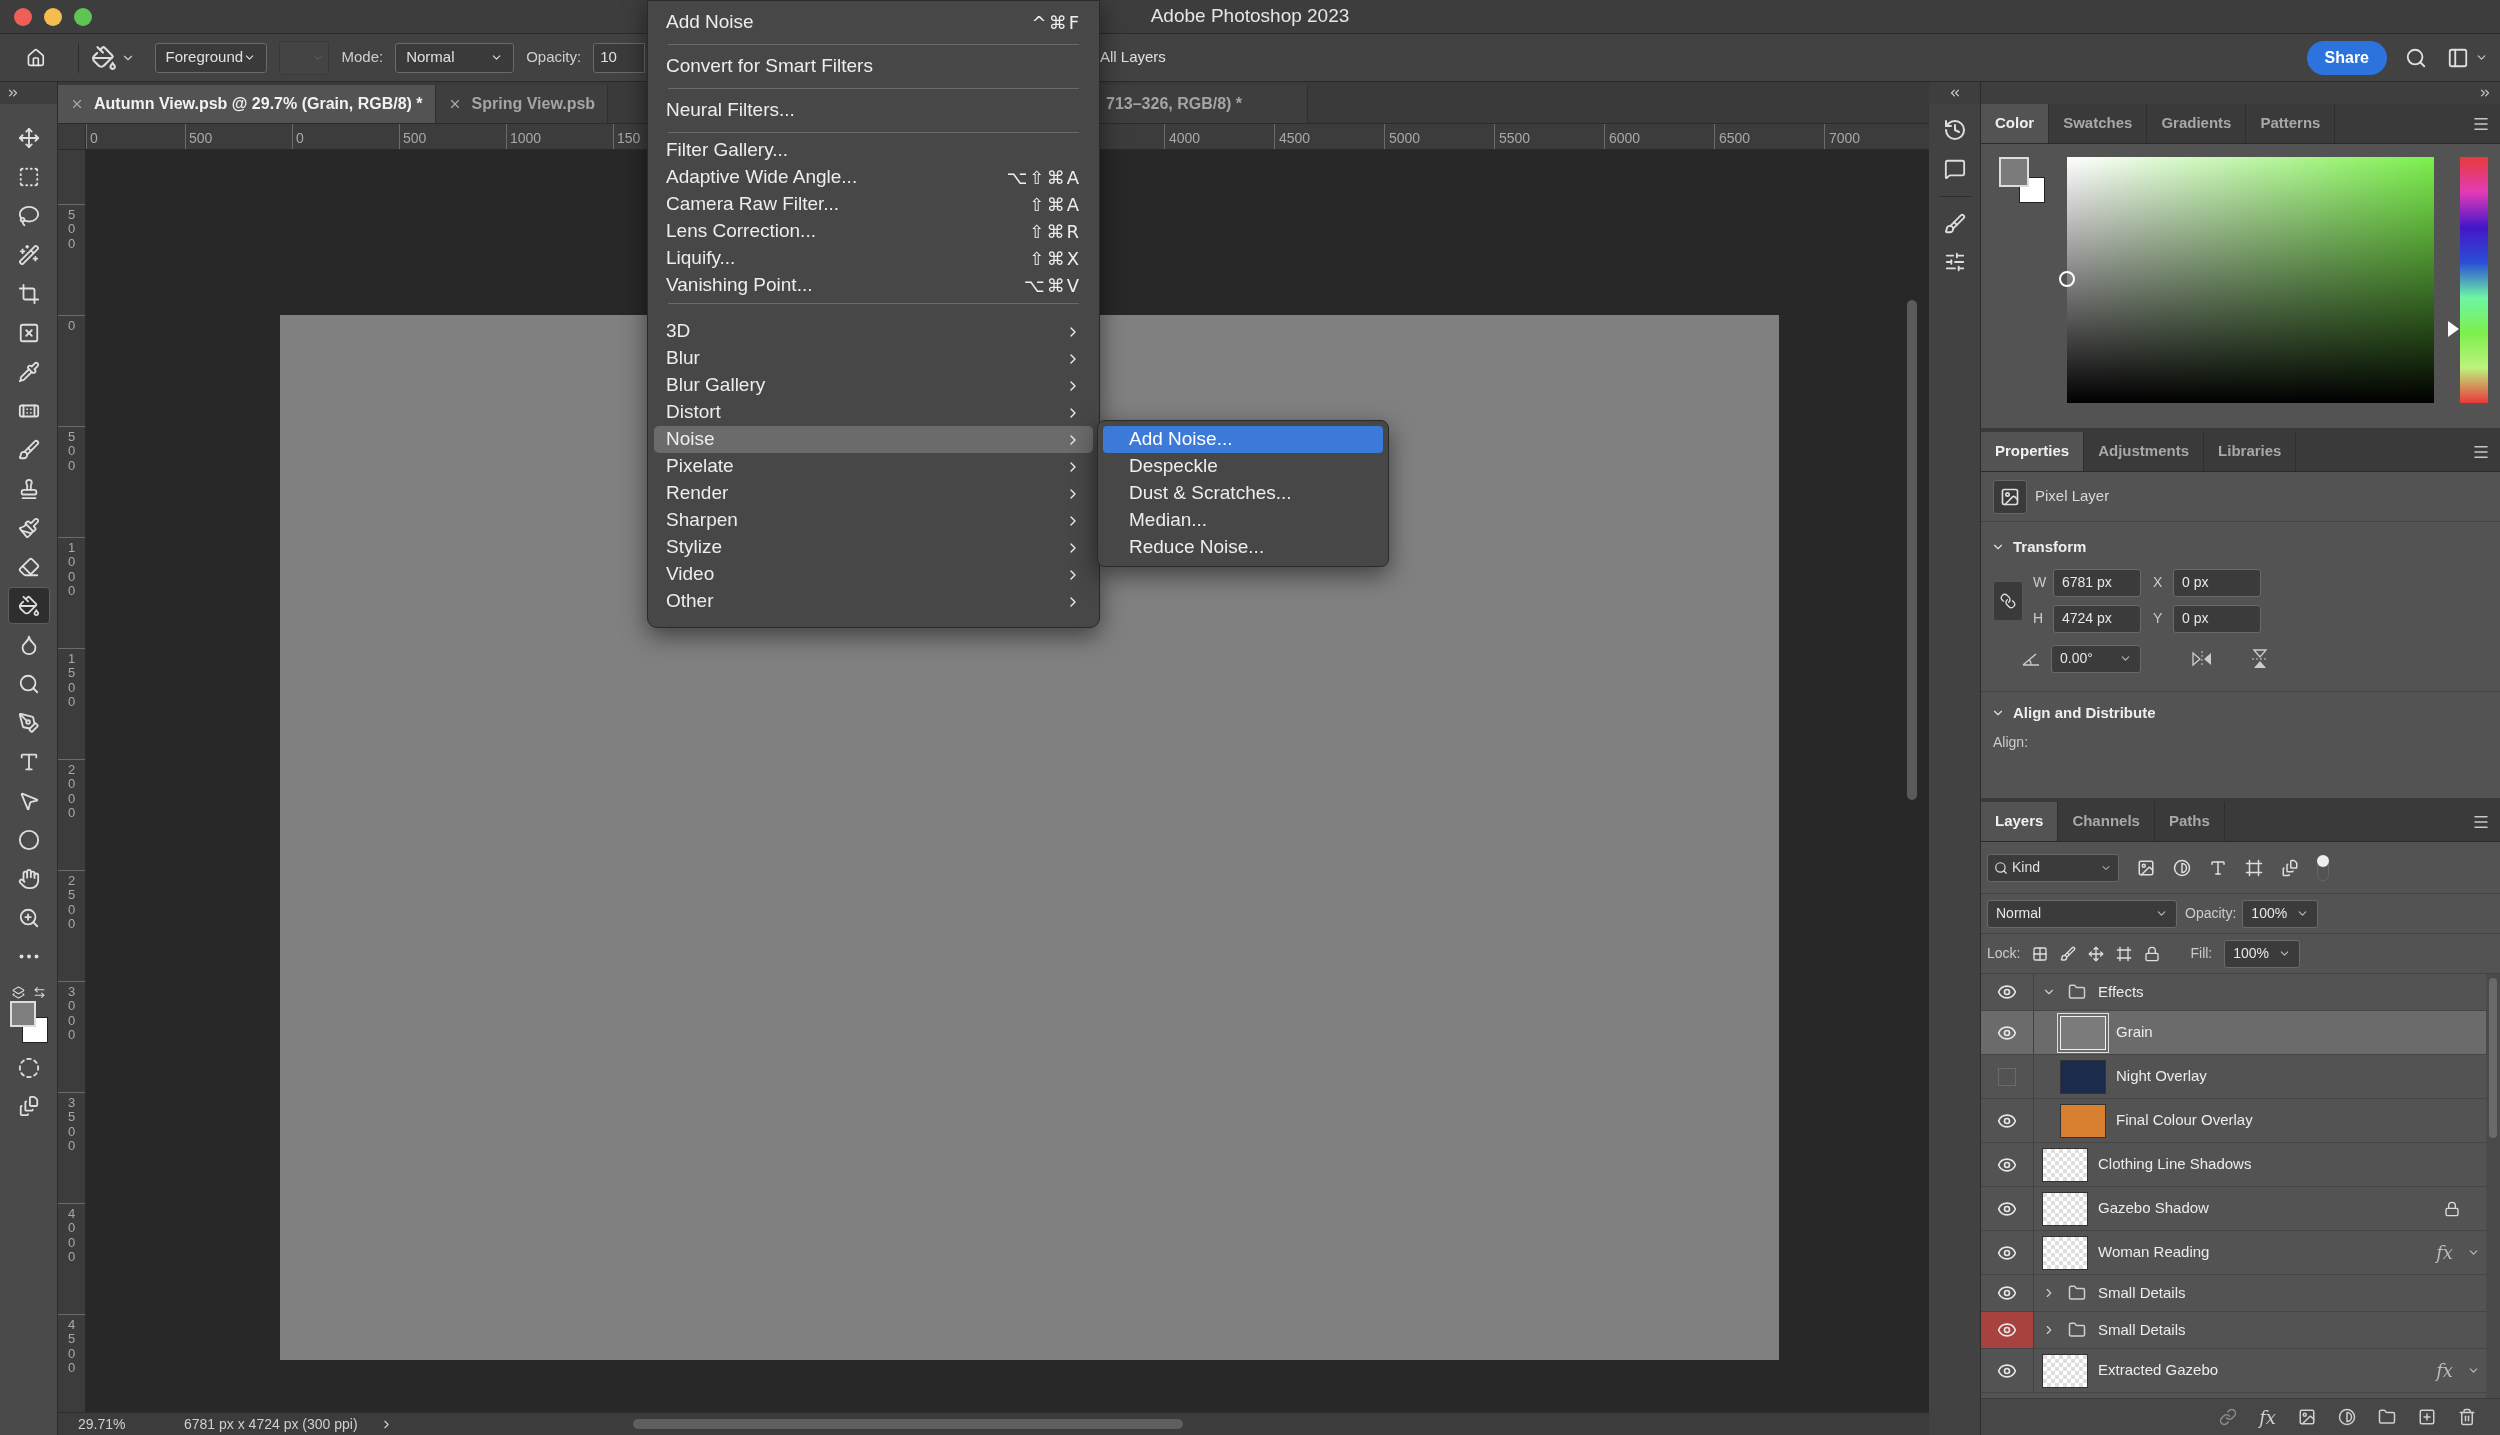 This screenshot has width=2500, height=1435. Describe the element at coordinates (2290, 867) in the screenshot. I see `smart-object-filter-icon` at that location.